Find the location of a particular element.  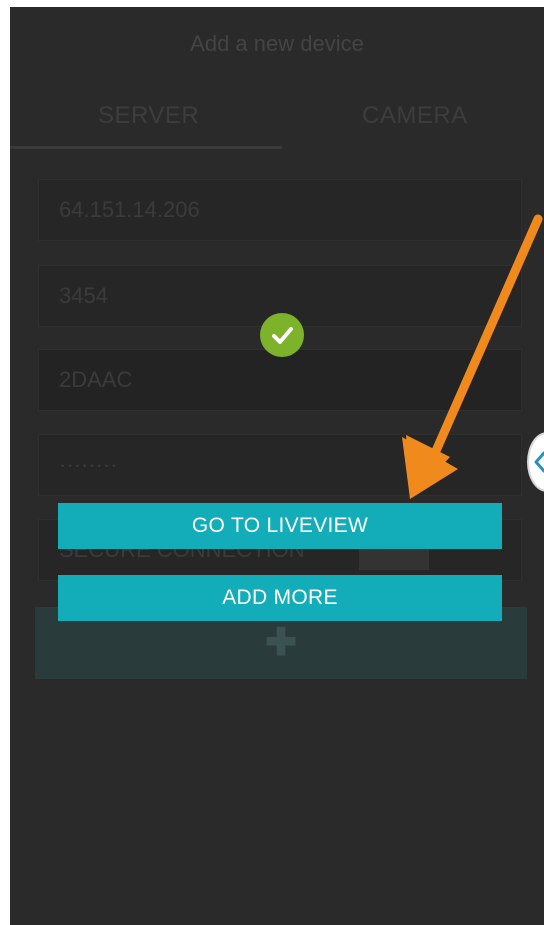

check-circle-icon is located at coordinates (282, 335).